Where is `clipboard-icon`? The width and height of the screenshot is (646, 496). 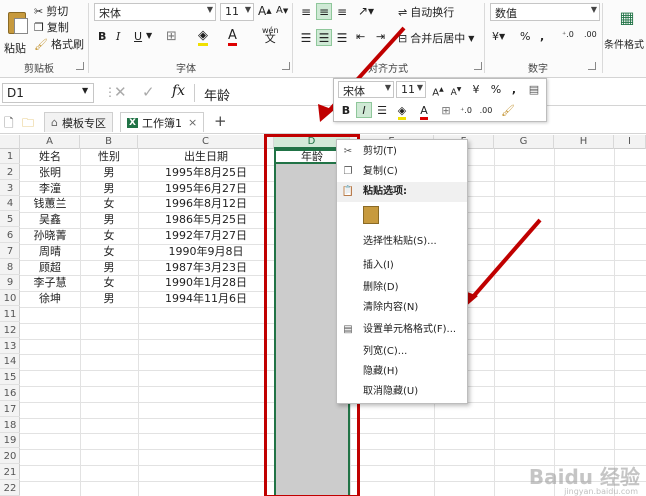 clipboard-icon is located at coordinates (371, 215).